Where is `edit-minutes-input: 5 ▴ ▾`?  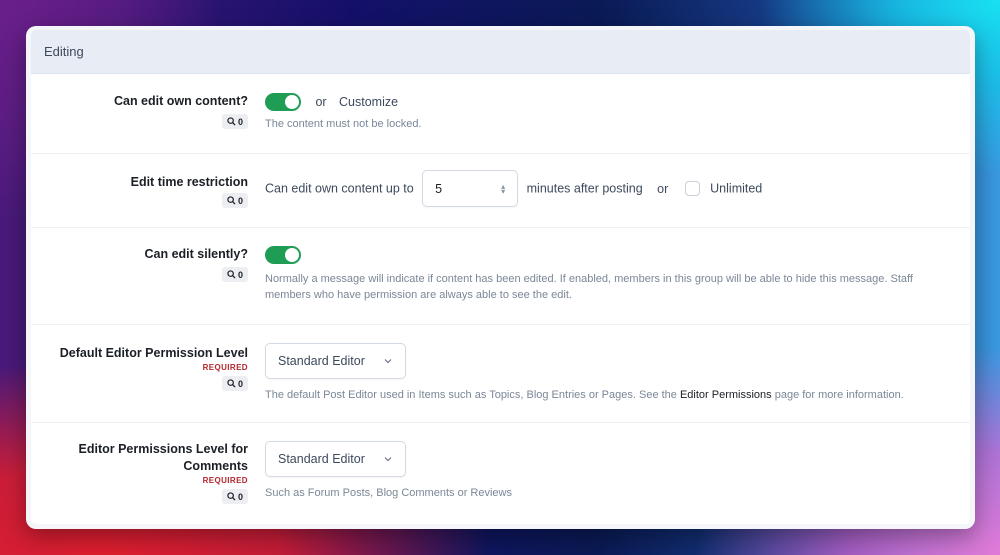
edit-minutes-input: 5 ▴ ▾ is located at coordinates (470, 188).